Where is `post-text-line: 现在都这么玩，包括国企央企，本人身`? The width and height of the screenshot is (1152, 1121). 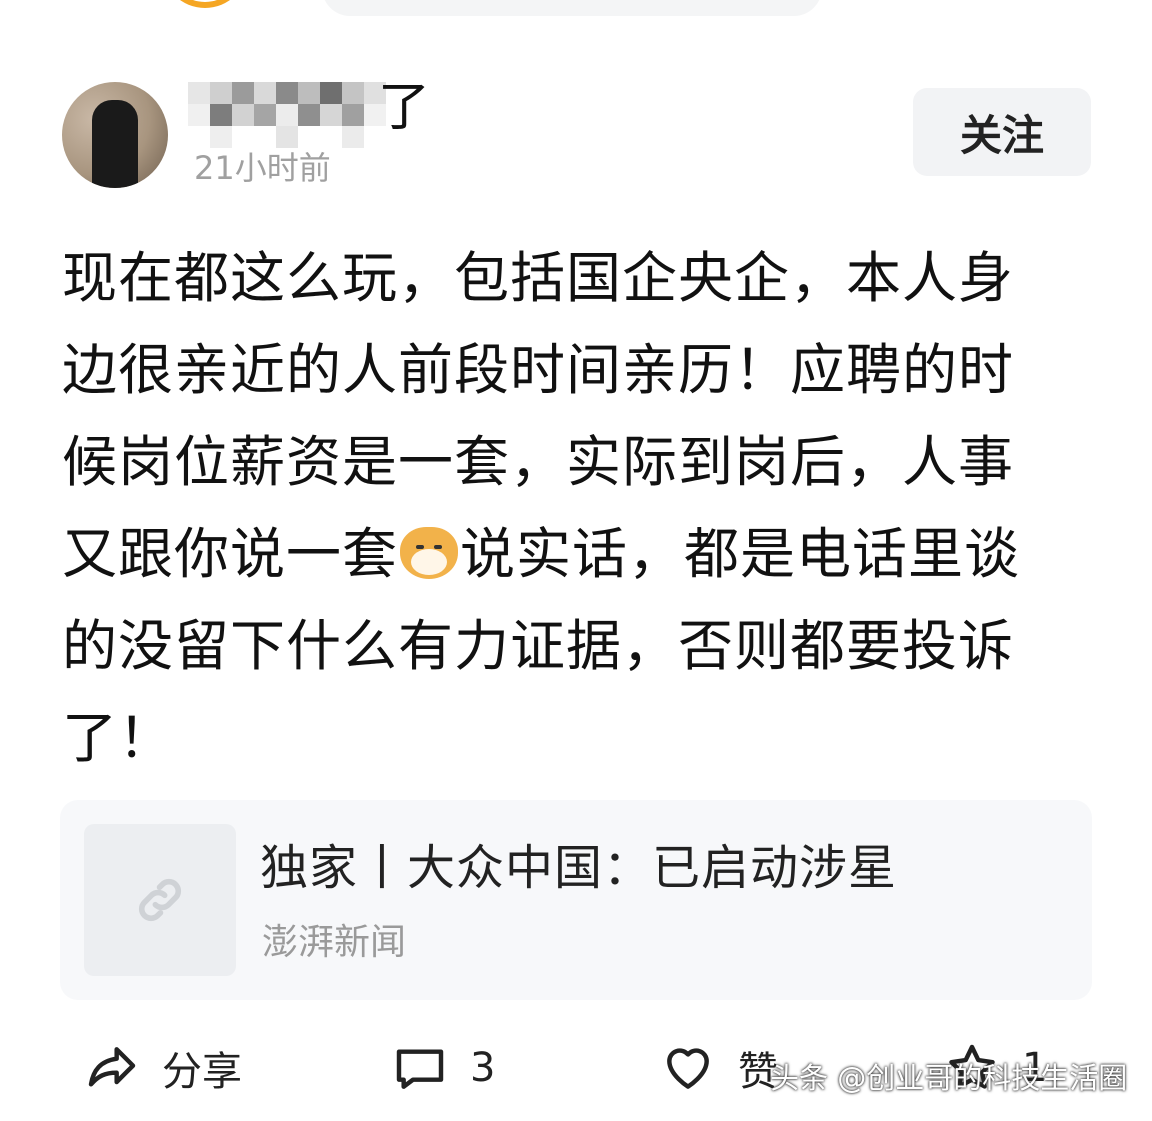 post-text-line: 现在都这么玩，包括国企央企，本人身 is located at coordinates (538, 278).